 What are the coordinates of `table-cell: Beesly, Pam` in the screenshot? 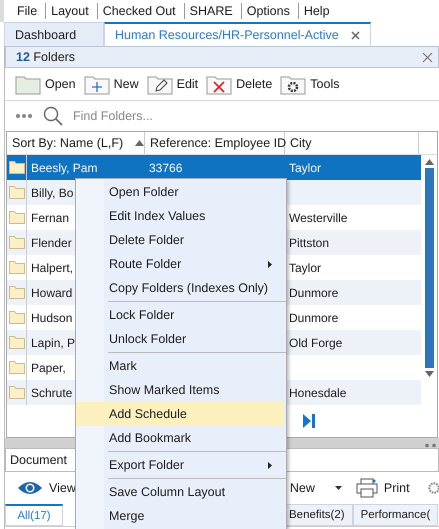 It's located at (64, 167).